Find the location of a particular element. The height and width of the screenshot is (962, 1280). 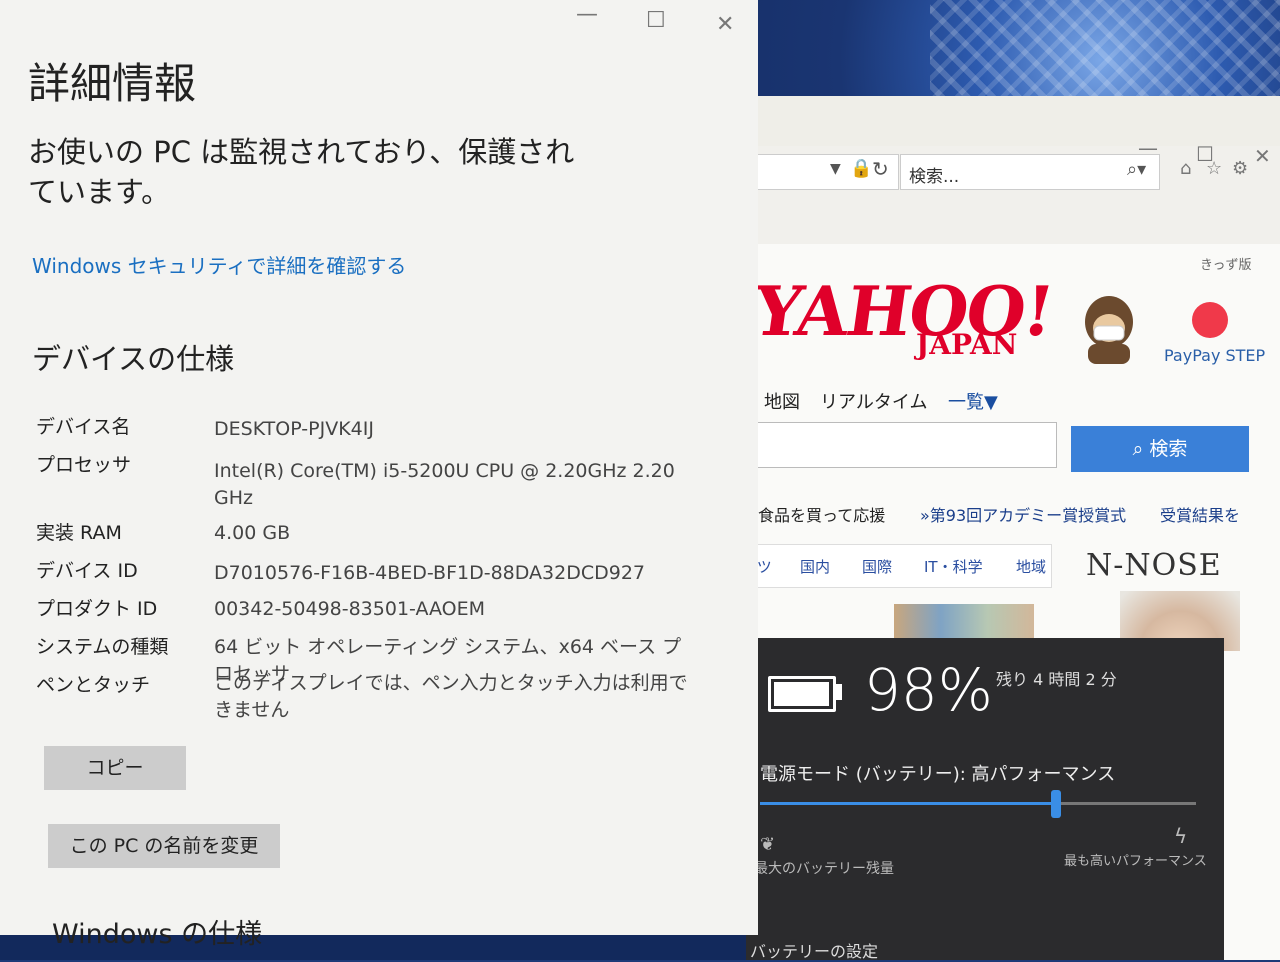

news-link: »第93回アカデミー賞授賞式 is located at coordinates (1023, 514).